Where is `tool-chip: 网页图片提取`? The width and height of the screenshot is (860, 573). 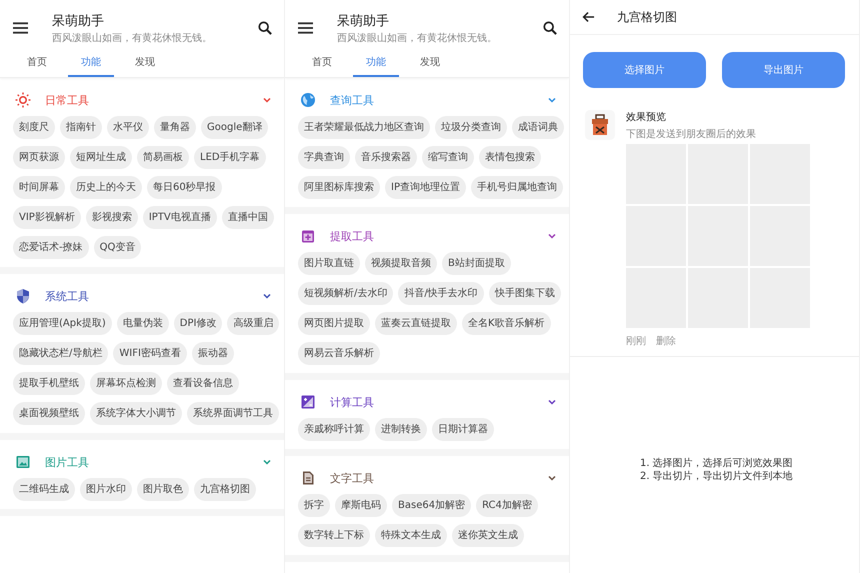
tool-chip: 网页图片提取 is located at coordinates (334, 323).